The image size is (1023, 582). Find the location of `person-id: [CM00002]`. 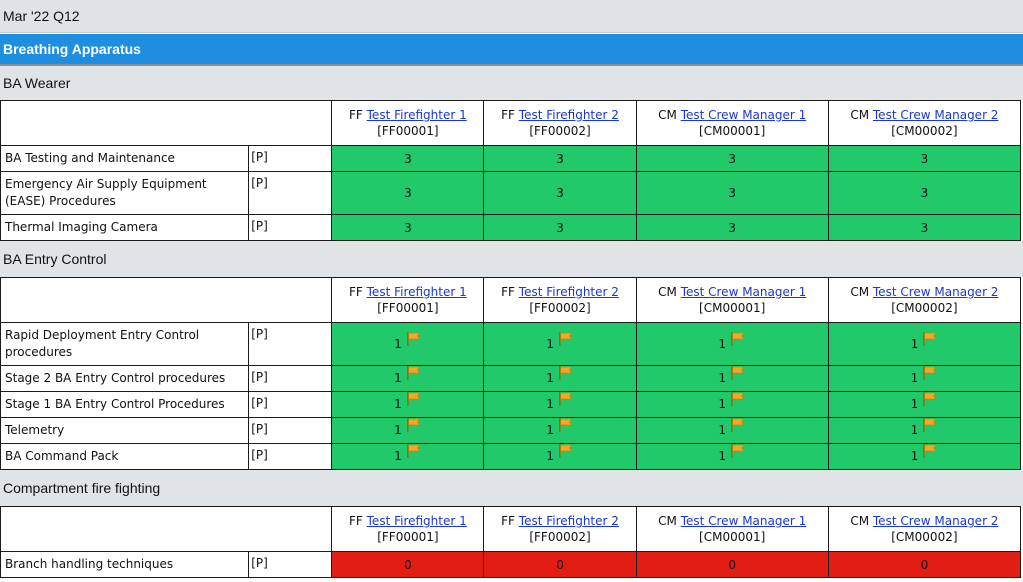

person-id: [CM00002] is located at coordinates (924, 308).